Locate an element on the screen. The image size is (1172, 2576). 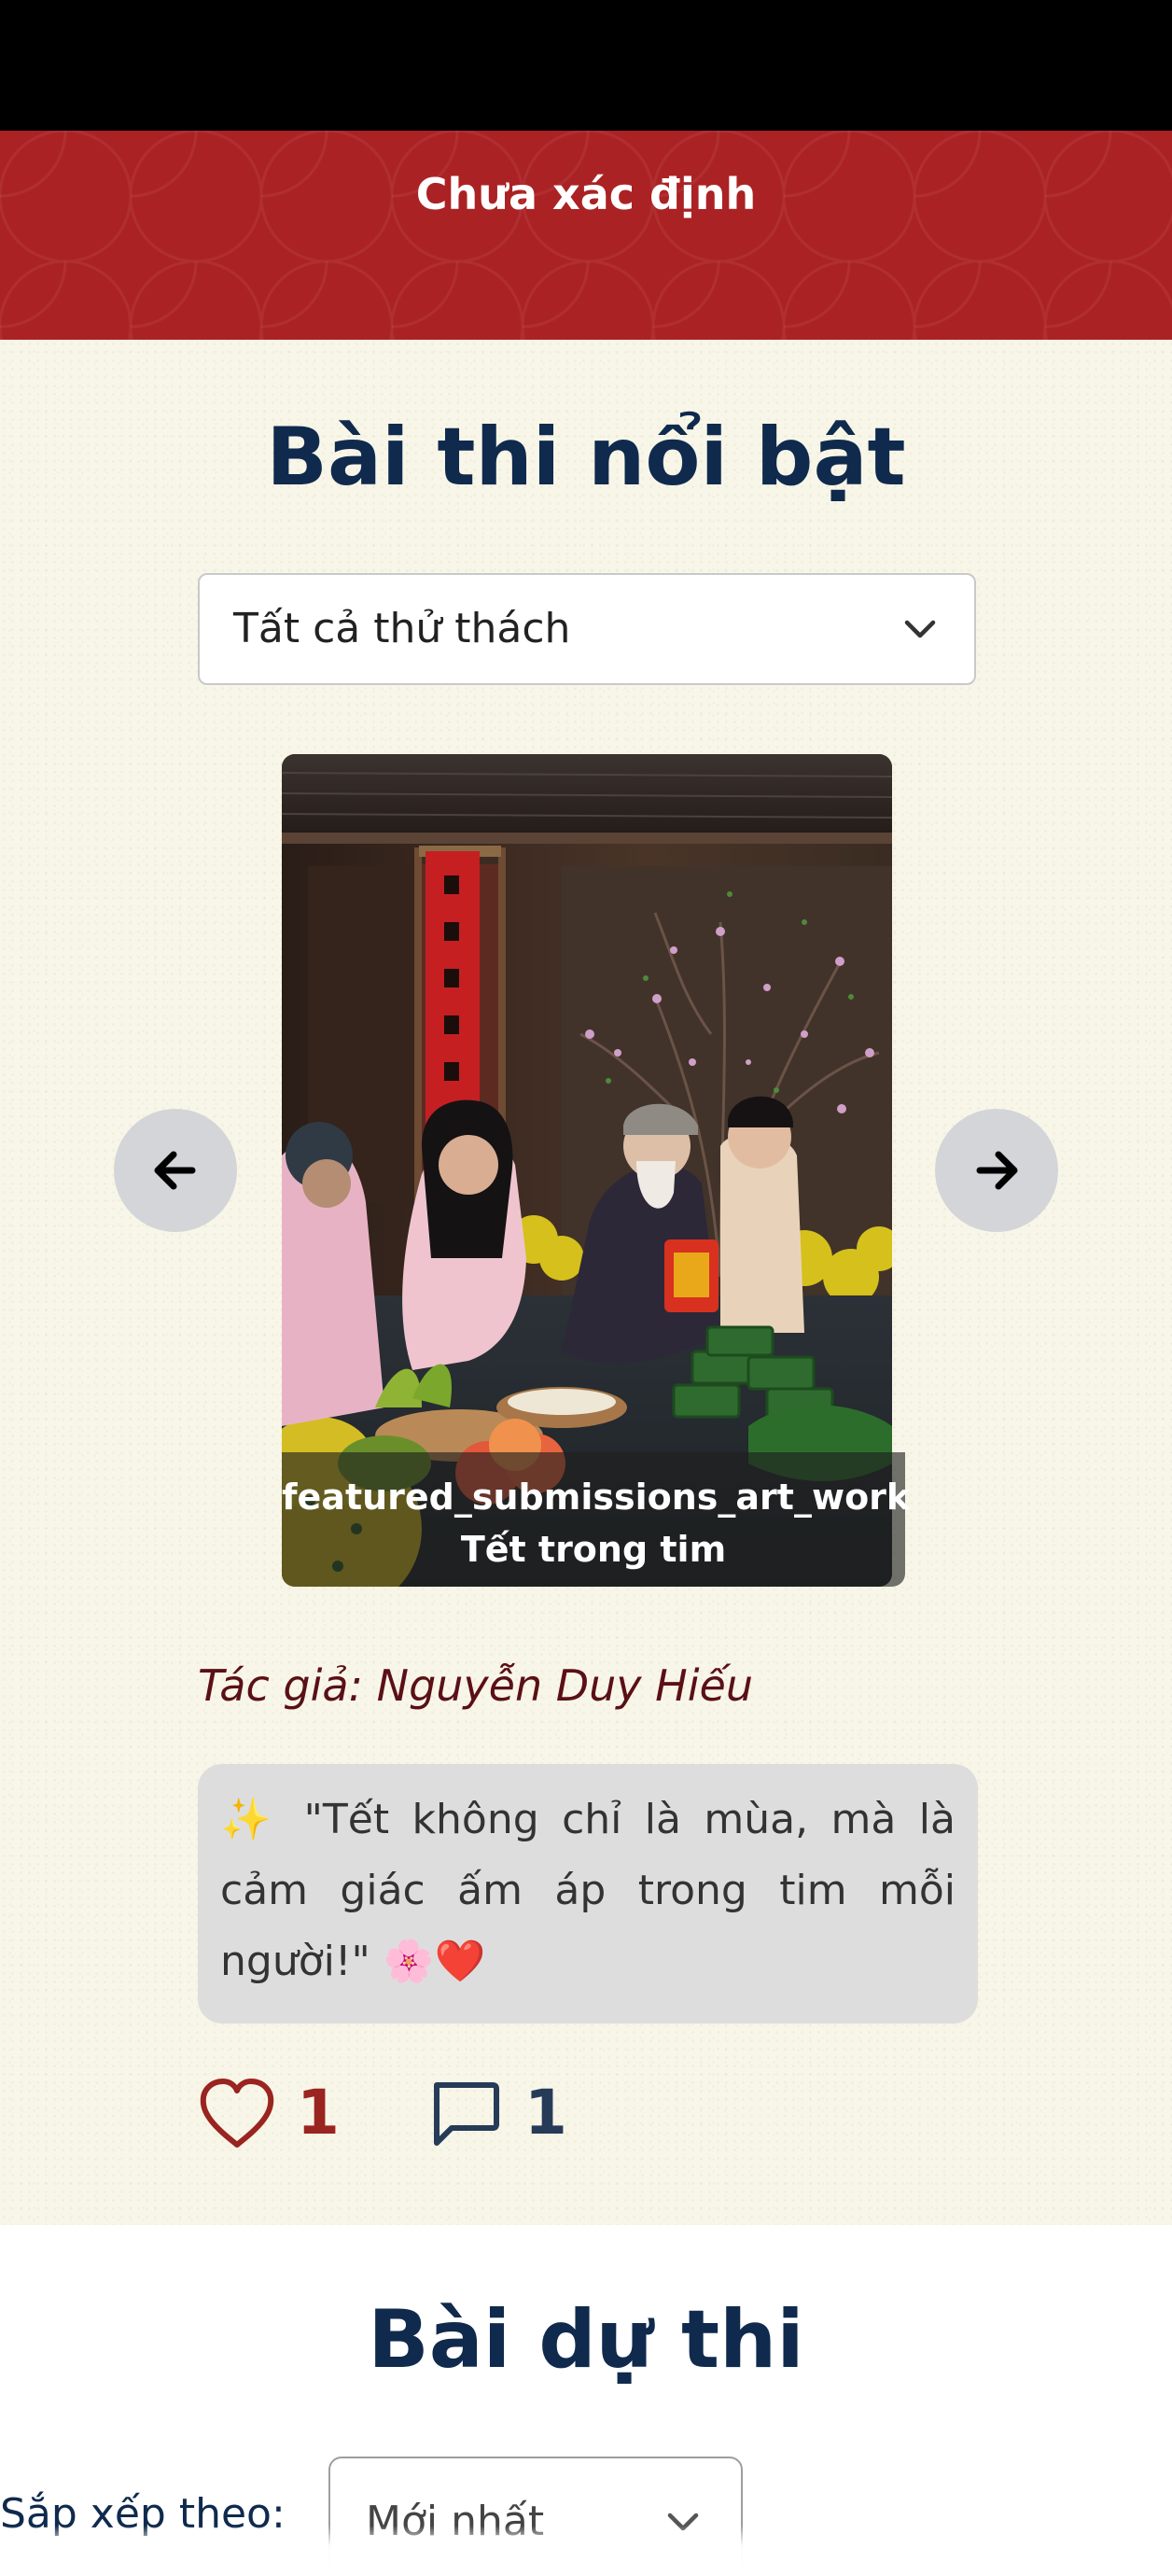
comment-count: 1 is located at coordinates (545, 2113).